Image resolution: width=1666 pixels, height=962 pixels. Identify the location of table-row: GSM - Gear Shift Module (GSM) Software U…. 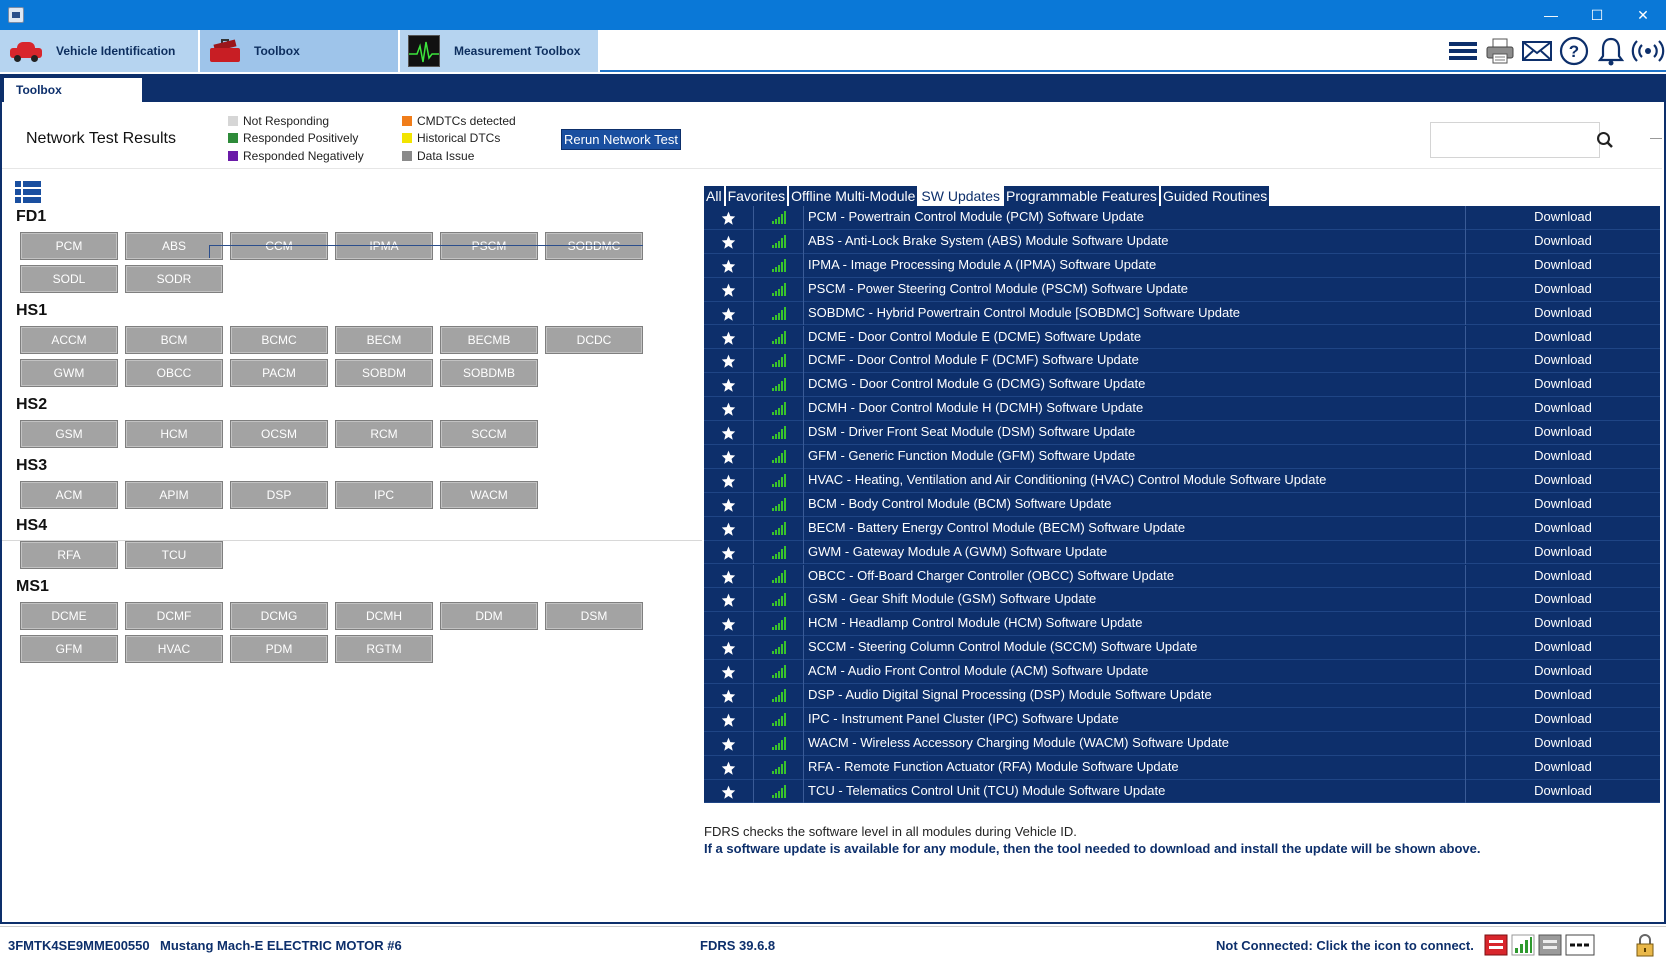
(1182, 600).